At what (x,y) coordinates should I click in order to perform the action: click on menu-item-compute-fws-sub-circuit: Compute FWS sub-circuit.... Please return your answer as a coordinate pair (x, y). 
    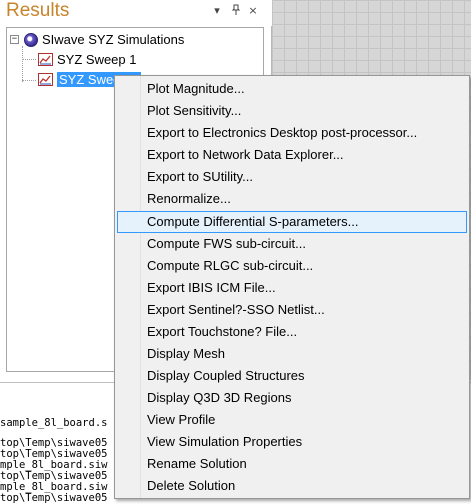
    Looking at the image, I should click on (292, 244).